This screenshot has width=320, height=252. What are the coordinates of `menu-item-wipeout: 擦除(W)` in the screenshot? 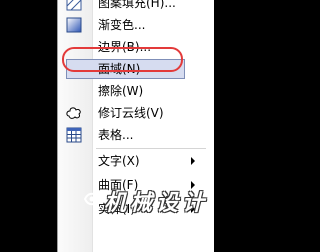 It's located at (136, 91).